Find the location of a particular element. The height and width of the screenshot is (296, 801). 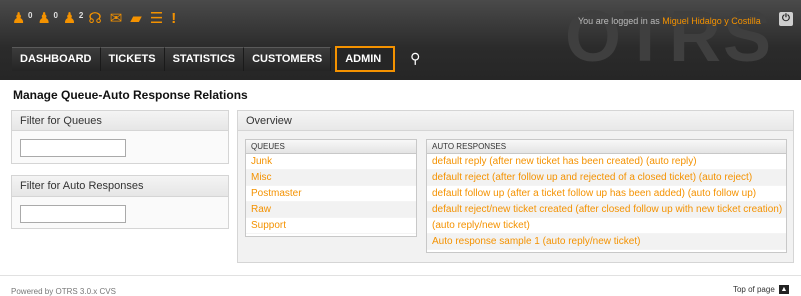

headset-icon: ☊ is located at coordinates (94, 19).